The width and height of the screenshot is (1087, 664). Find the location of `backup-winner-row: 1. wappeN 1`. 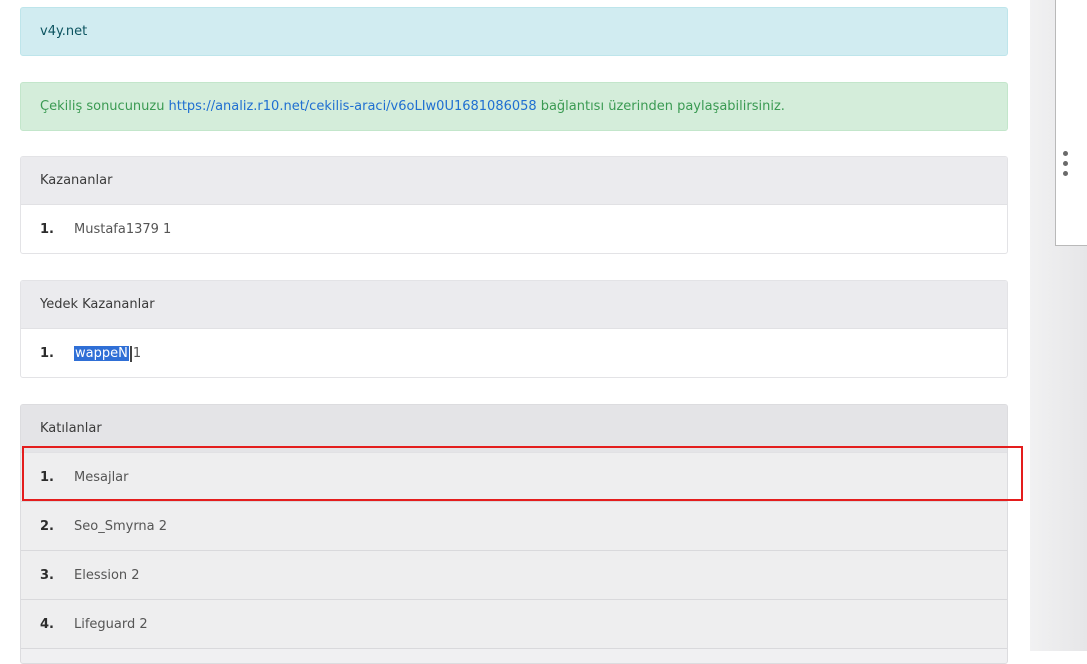

backup-winner-row: 1. wappeN 1 is located at coordinates (514, 353).